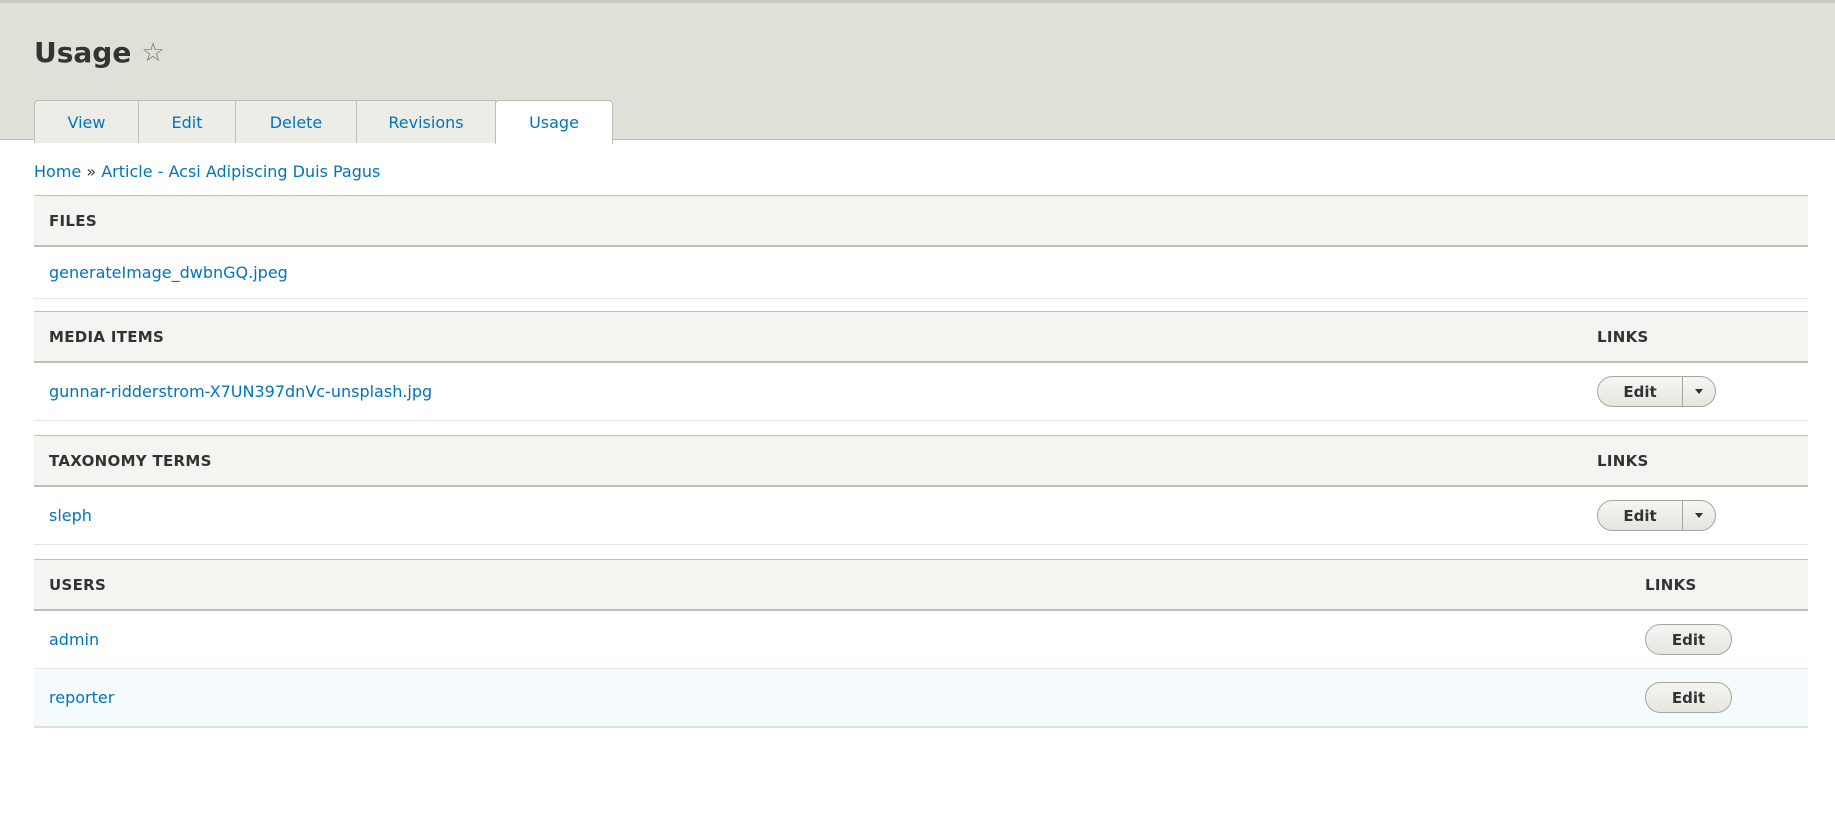 Image resolution: width=1835 pixels, height=840 pixels. I want to click on table-row: reporter Edit, so click(921, 698).